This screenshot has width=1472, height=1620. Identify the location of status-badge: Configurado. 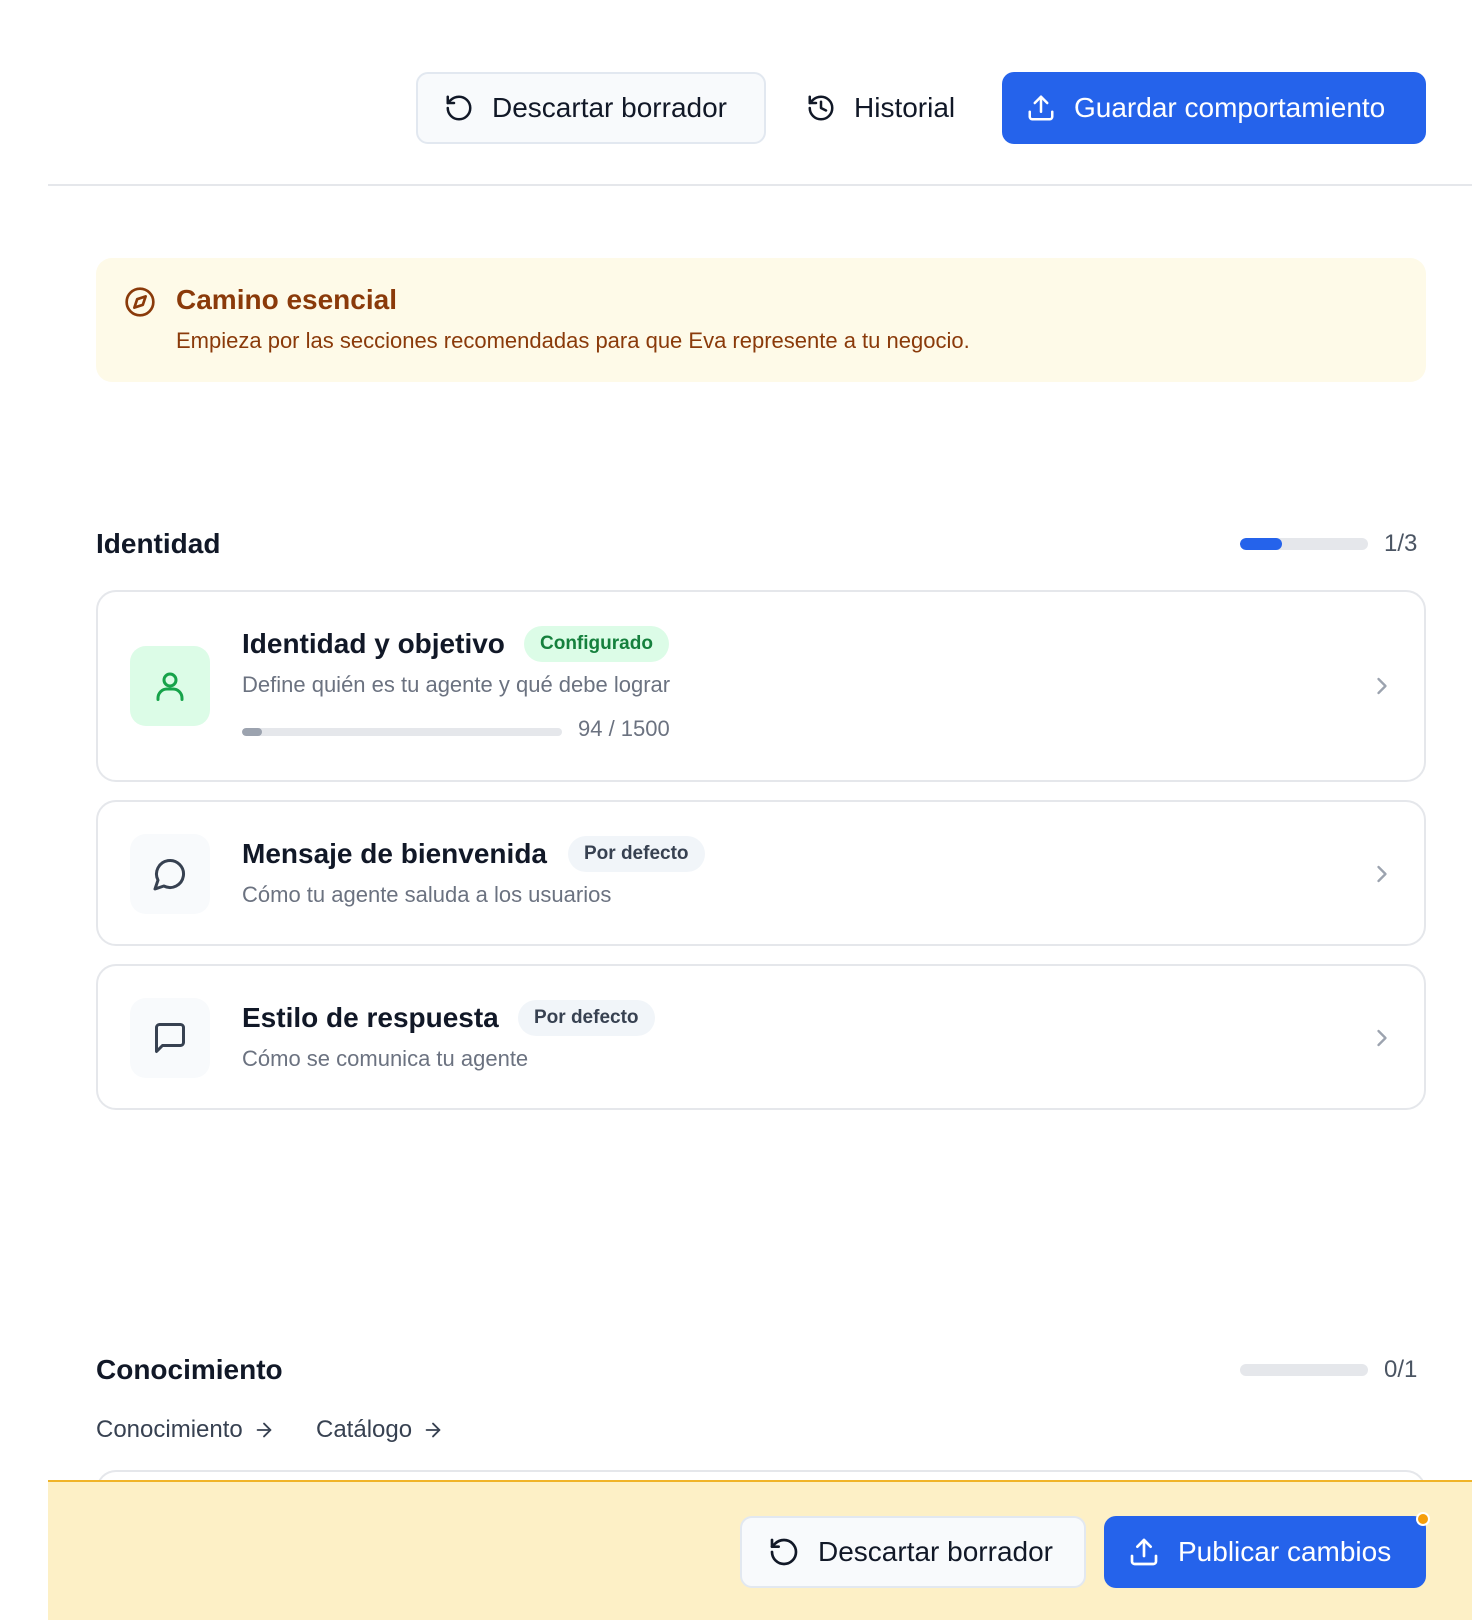
(596, 644).